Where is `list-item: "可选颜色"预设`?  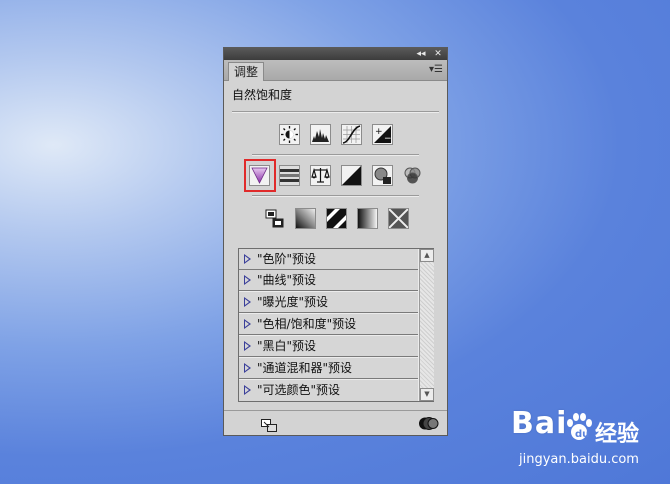 list-item: "可选颜色"预设 is located at coordinates (328, 390).